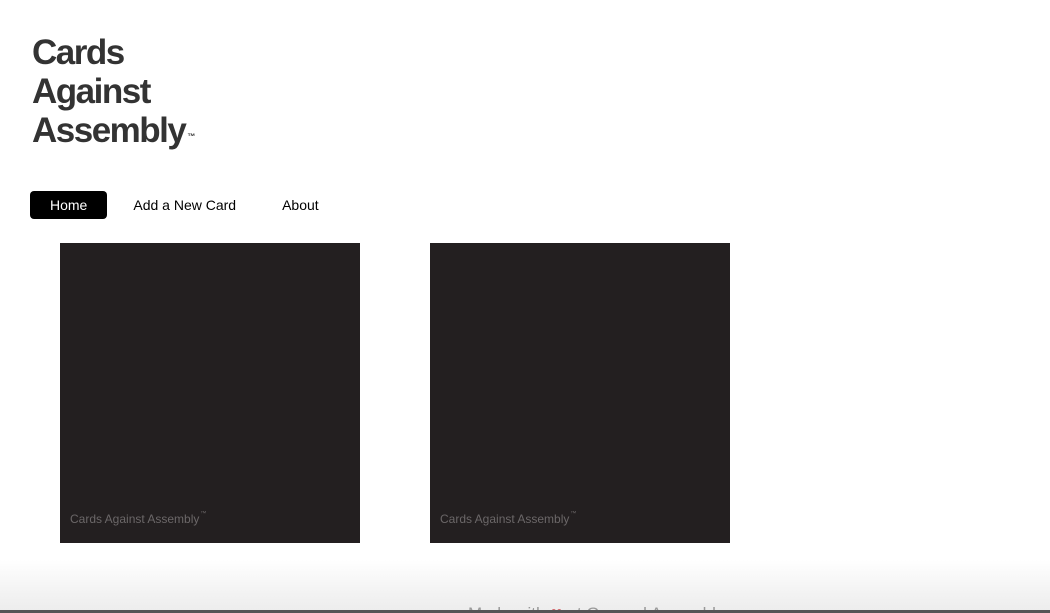 This screenshot has width=1050, height=613. I want to click on logo-trademark: ™, so click(191, 136).